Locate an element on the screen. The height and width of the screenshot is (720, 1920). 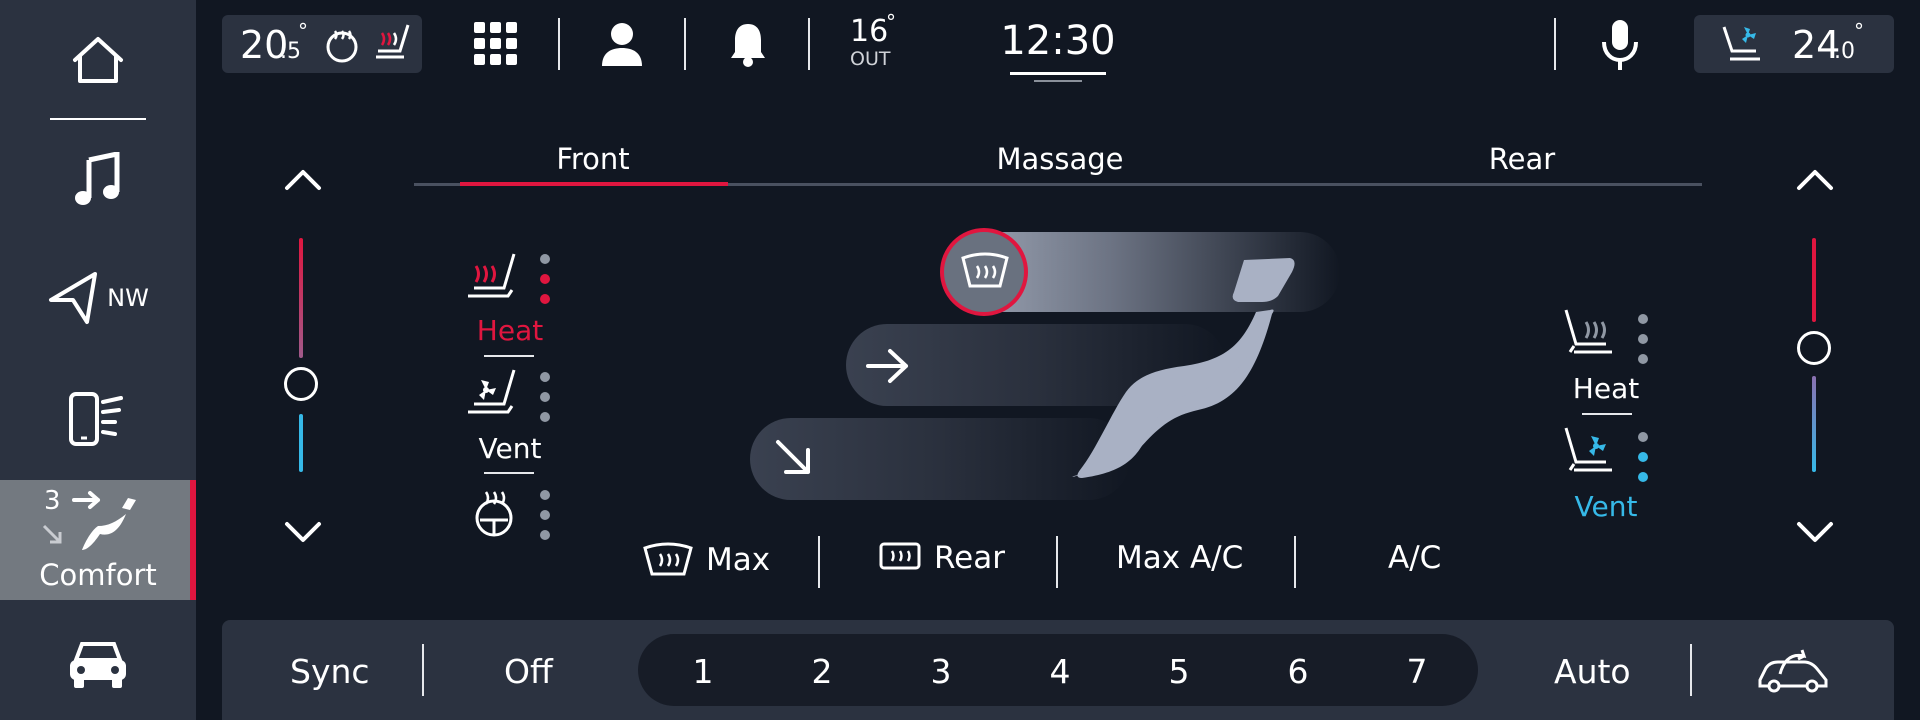
passenger-heat-label: Heat is located at coordinates (1606, 388).